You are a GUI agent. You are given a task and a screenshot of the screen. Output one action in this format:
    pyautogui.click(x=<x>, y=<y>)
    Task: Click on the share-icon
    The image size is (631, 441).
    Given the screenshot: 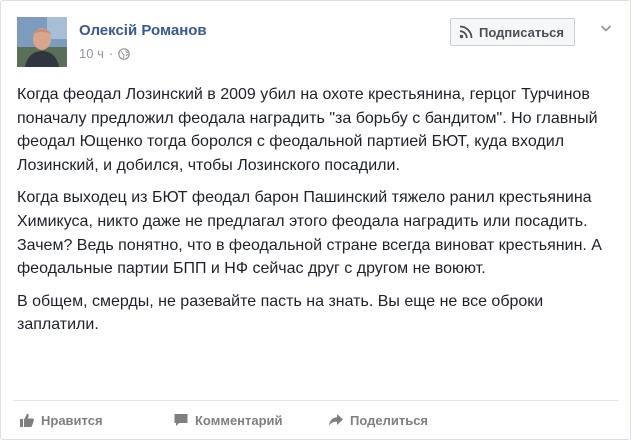 What is the action you would take?
    pyautogui.click(x=336, y=420)
    